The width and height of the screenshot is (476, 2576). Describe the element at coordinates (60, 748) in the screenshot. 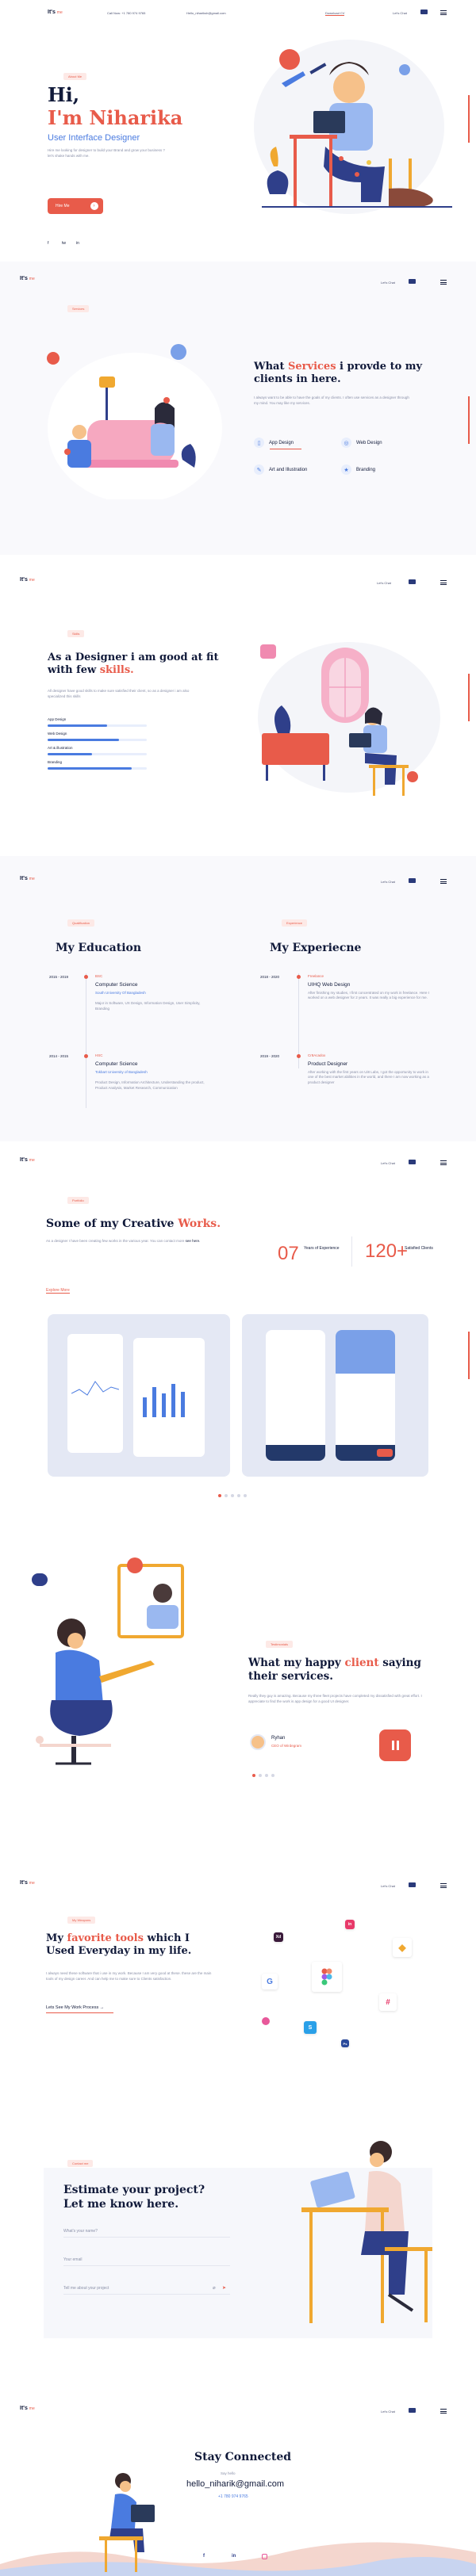

I see `skill-label: Art & illustration` at that location.